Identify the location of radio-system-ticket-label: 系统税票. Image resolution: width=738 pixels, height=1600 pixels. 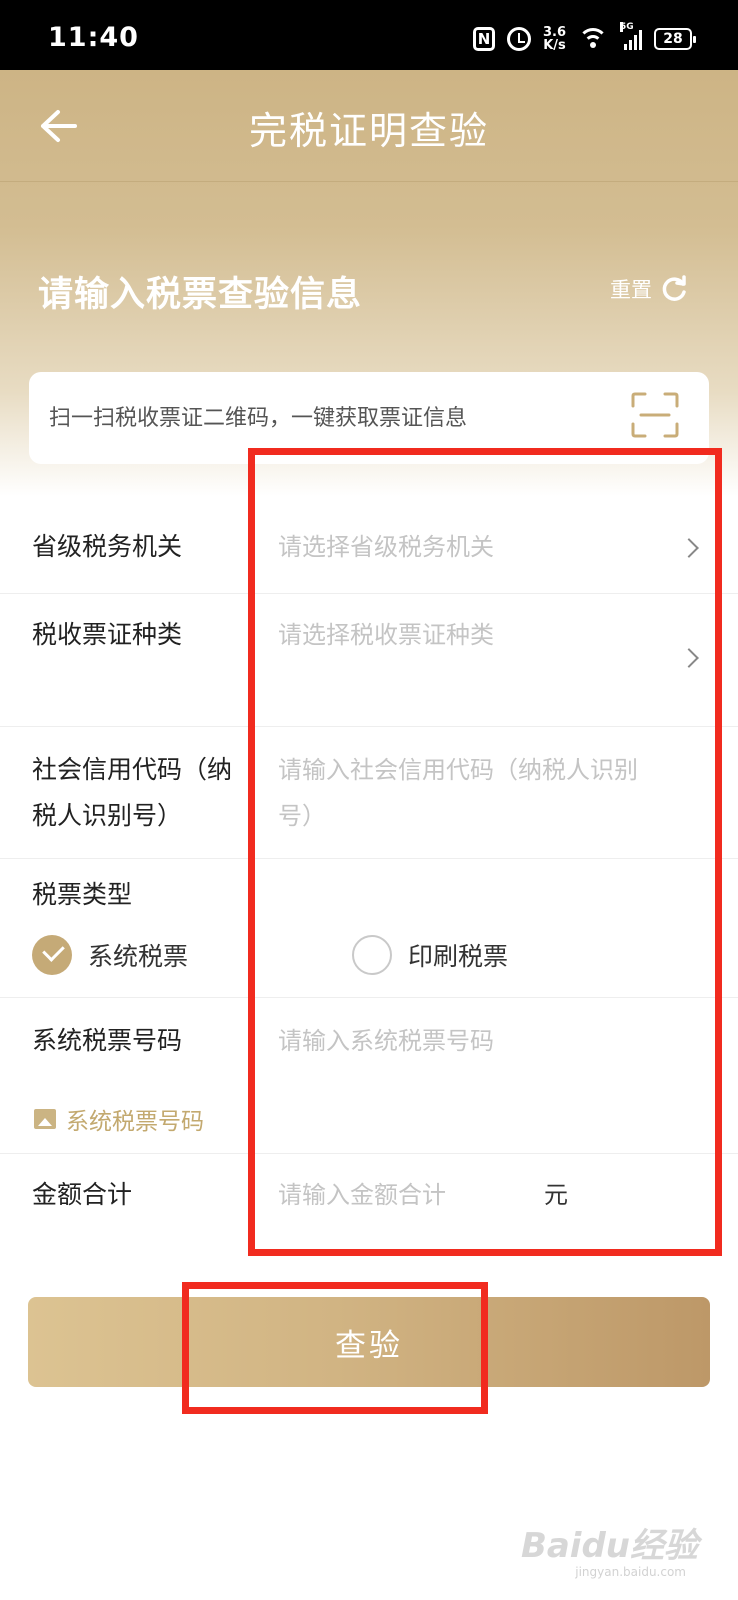
(138, 956).